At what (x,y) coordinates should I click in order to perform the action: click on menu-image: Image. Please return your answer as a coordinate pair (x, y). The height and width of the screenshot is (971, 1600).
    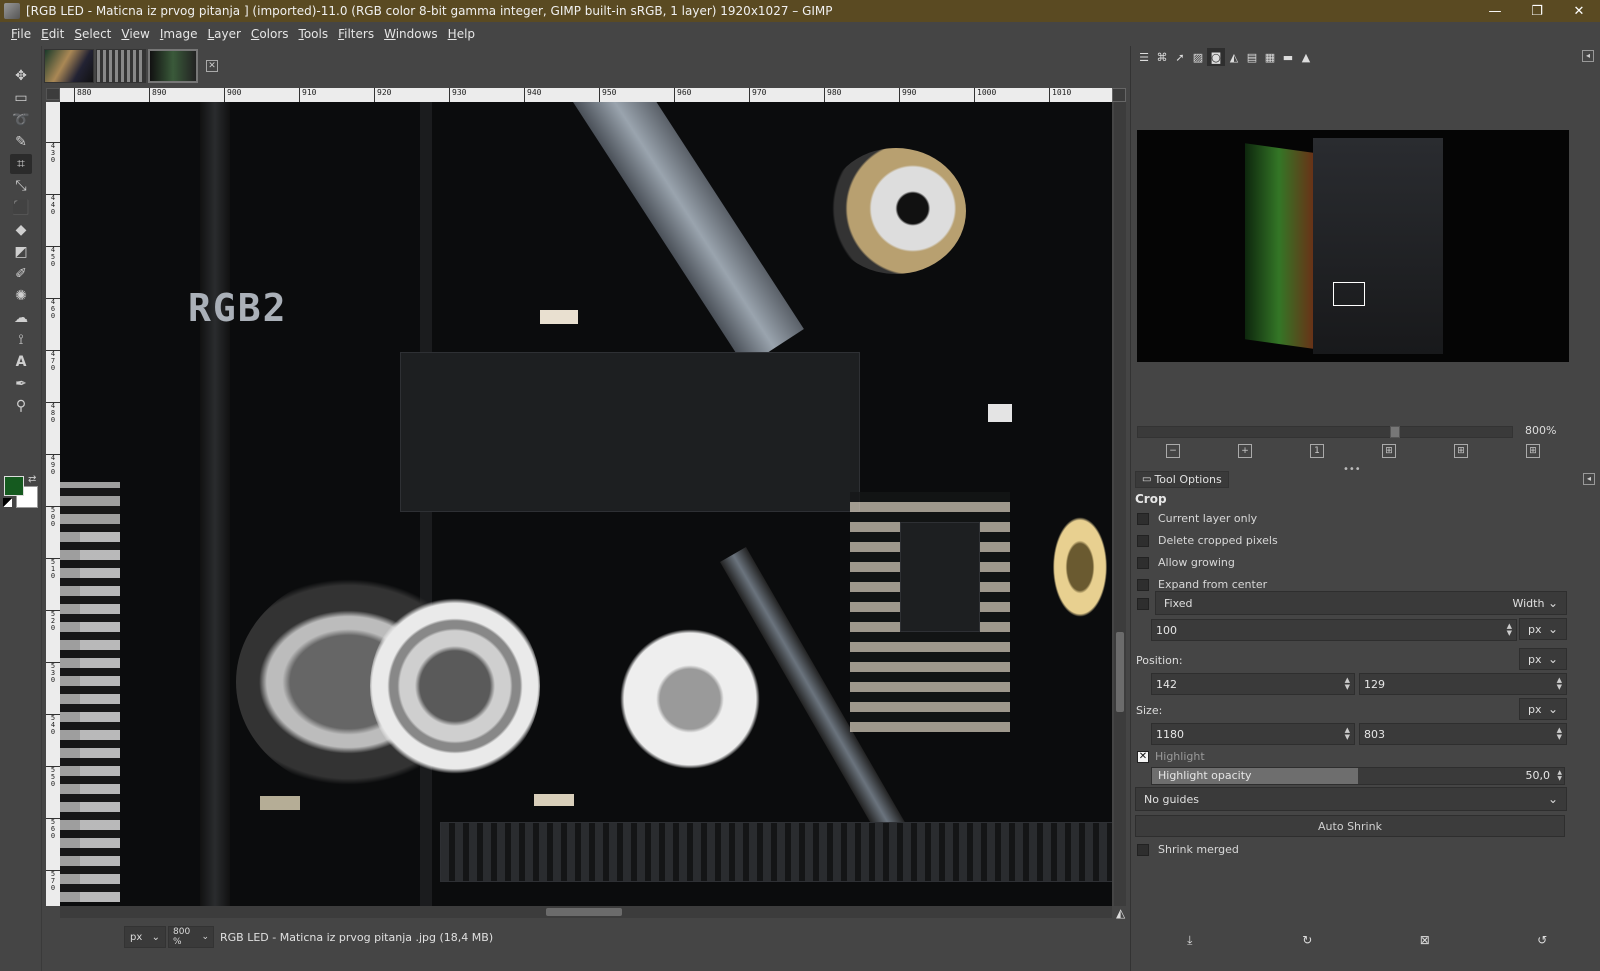
    Looking at the image, I should click on (179, 34).